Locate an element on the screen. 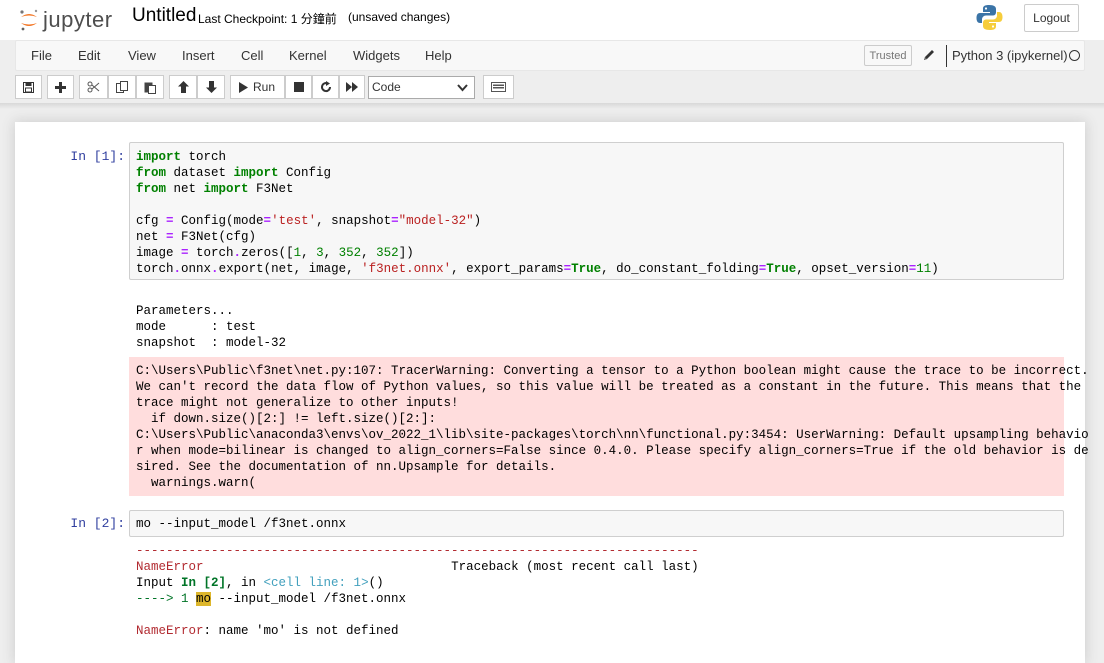  header-shadow is located at coordinates (552, 106).